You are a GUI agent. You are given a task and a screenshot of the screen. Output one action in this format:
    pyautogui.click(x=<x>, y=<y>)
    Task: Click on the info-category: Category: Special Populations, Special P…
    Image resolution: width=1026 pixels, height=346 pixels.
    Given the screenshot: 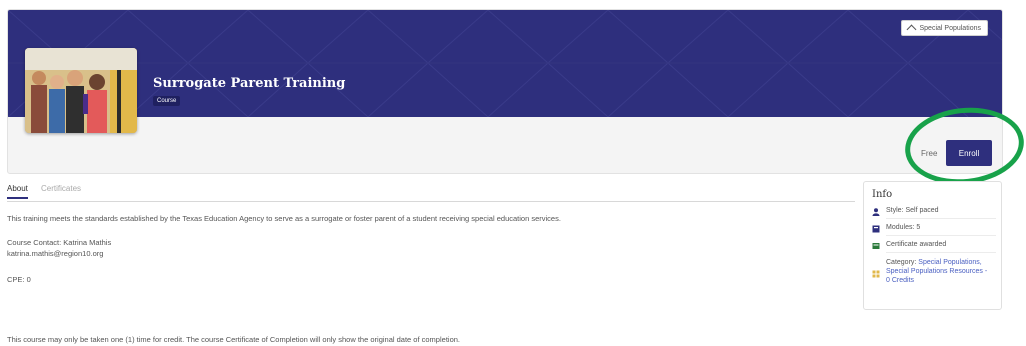 What is the action you would take?
    pyautogui.click(x=938, y=271)
    